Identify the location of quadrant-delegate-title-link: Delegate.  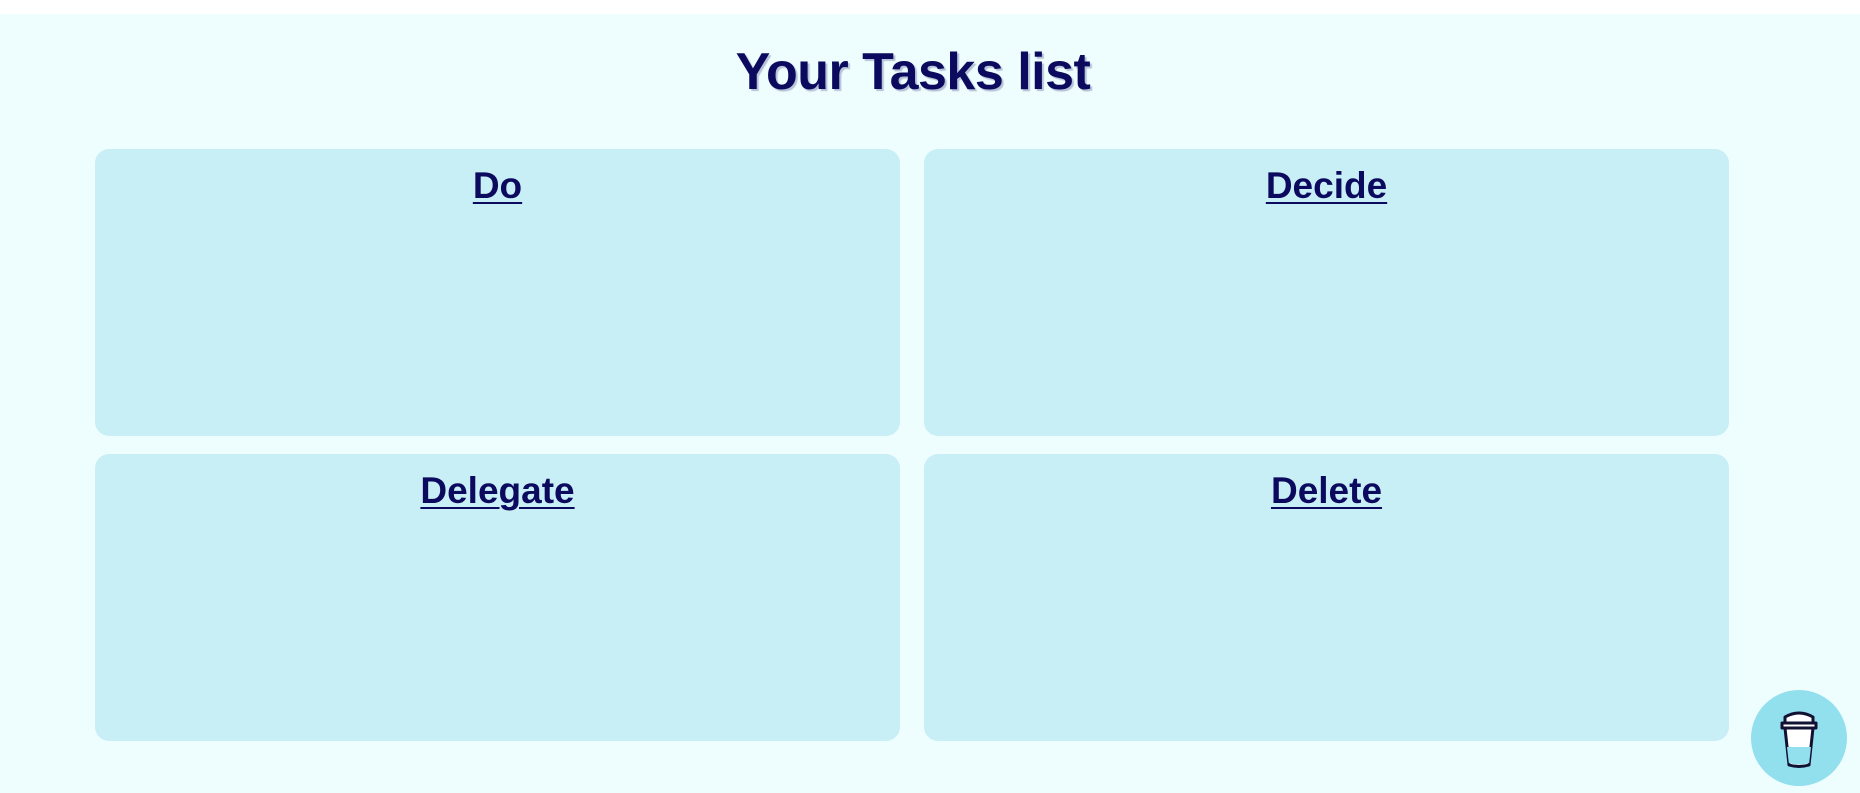
(497, 491).